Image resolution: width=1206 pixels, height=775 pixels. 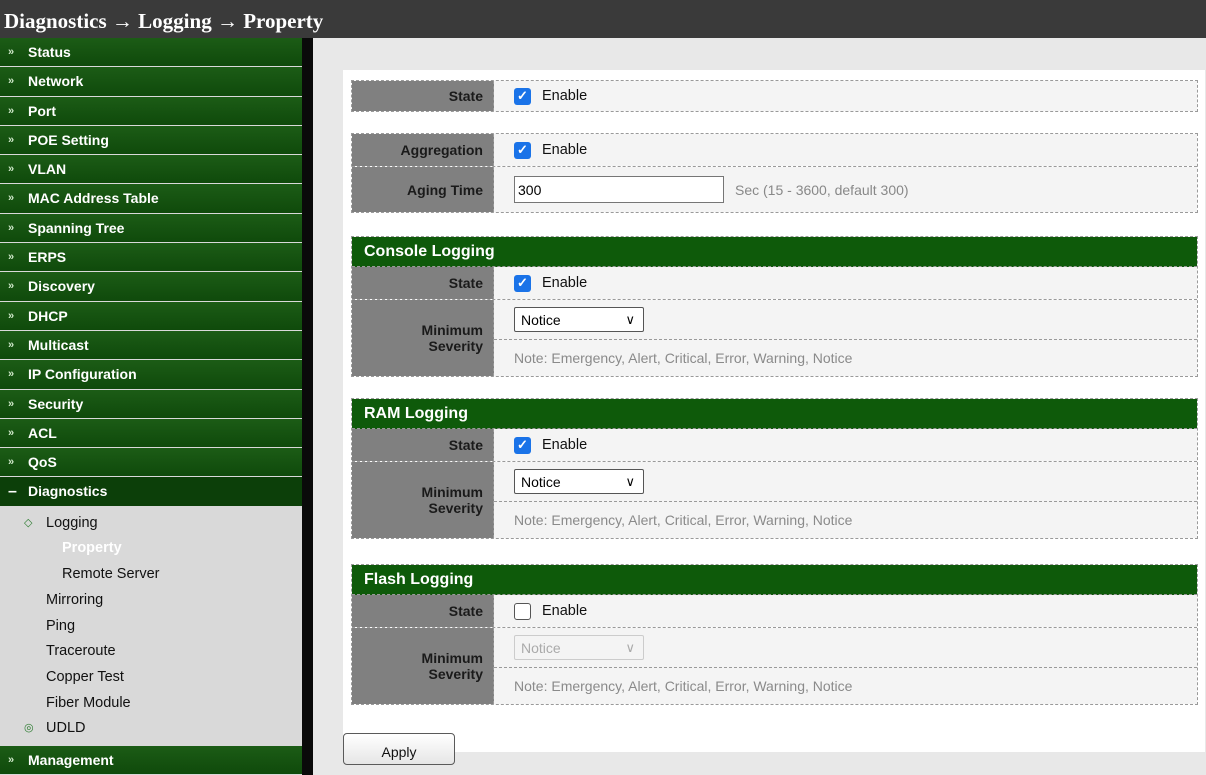 What do you see at coordinates (774, 150) in the screenshot?
I see `aggregation-row: Aggregation ✓ Enable` at bounding box center [774, 150].